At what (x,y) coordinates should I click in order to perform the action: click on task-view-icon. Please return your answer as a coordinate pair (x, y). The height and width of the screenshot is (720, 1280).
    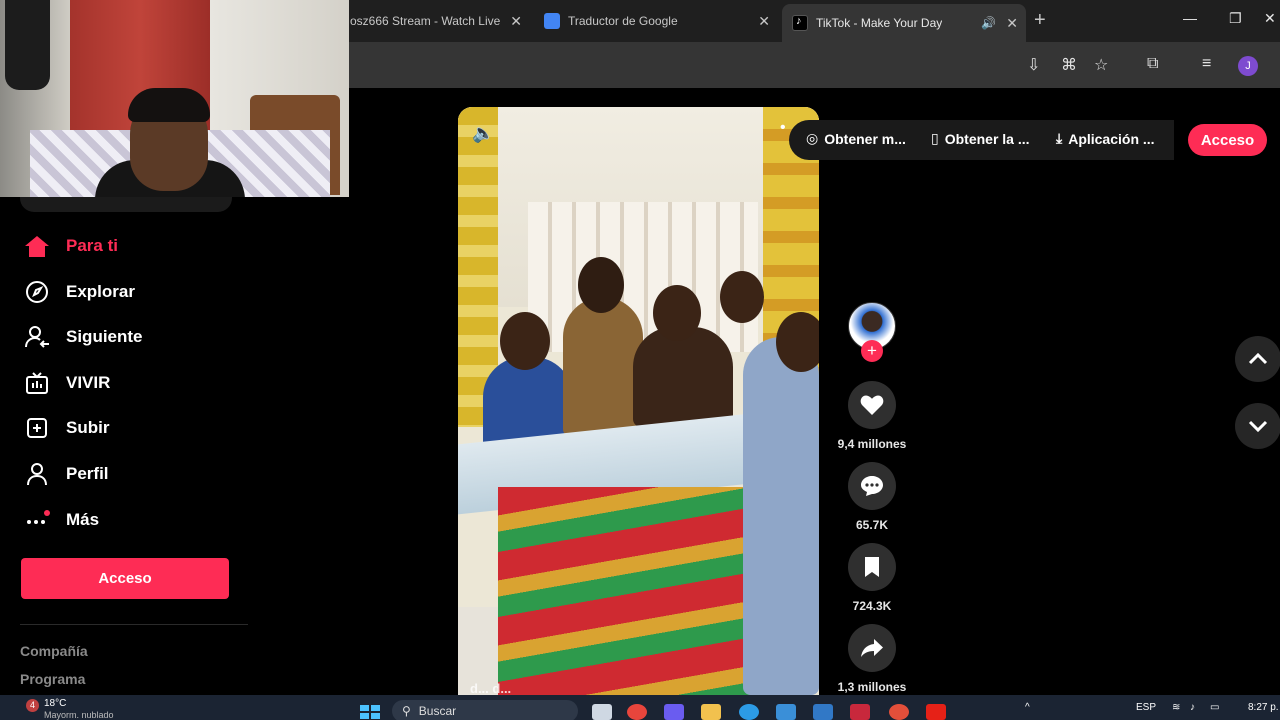
    Looking at the image, I should click on (602, 712).